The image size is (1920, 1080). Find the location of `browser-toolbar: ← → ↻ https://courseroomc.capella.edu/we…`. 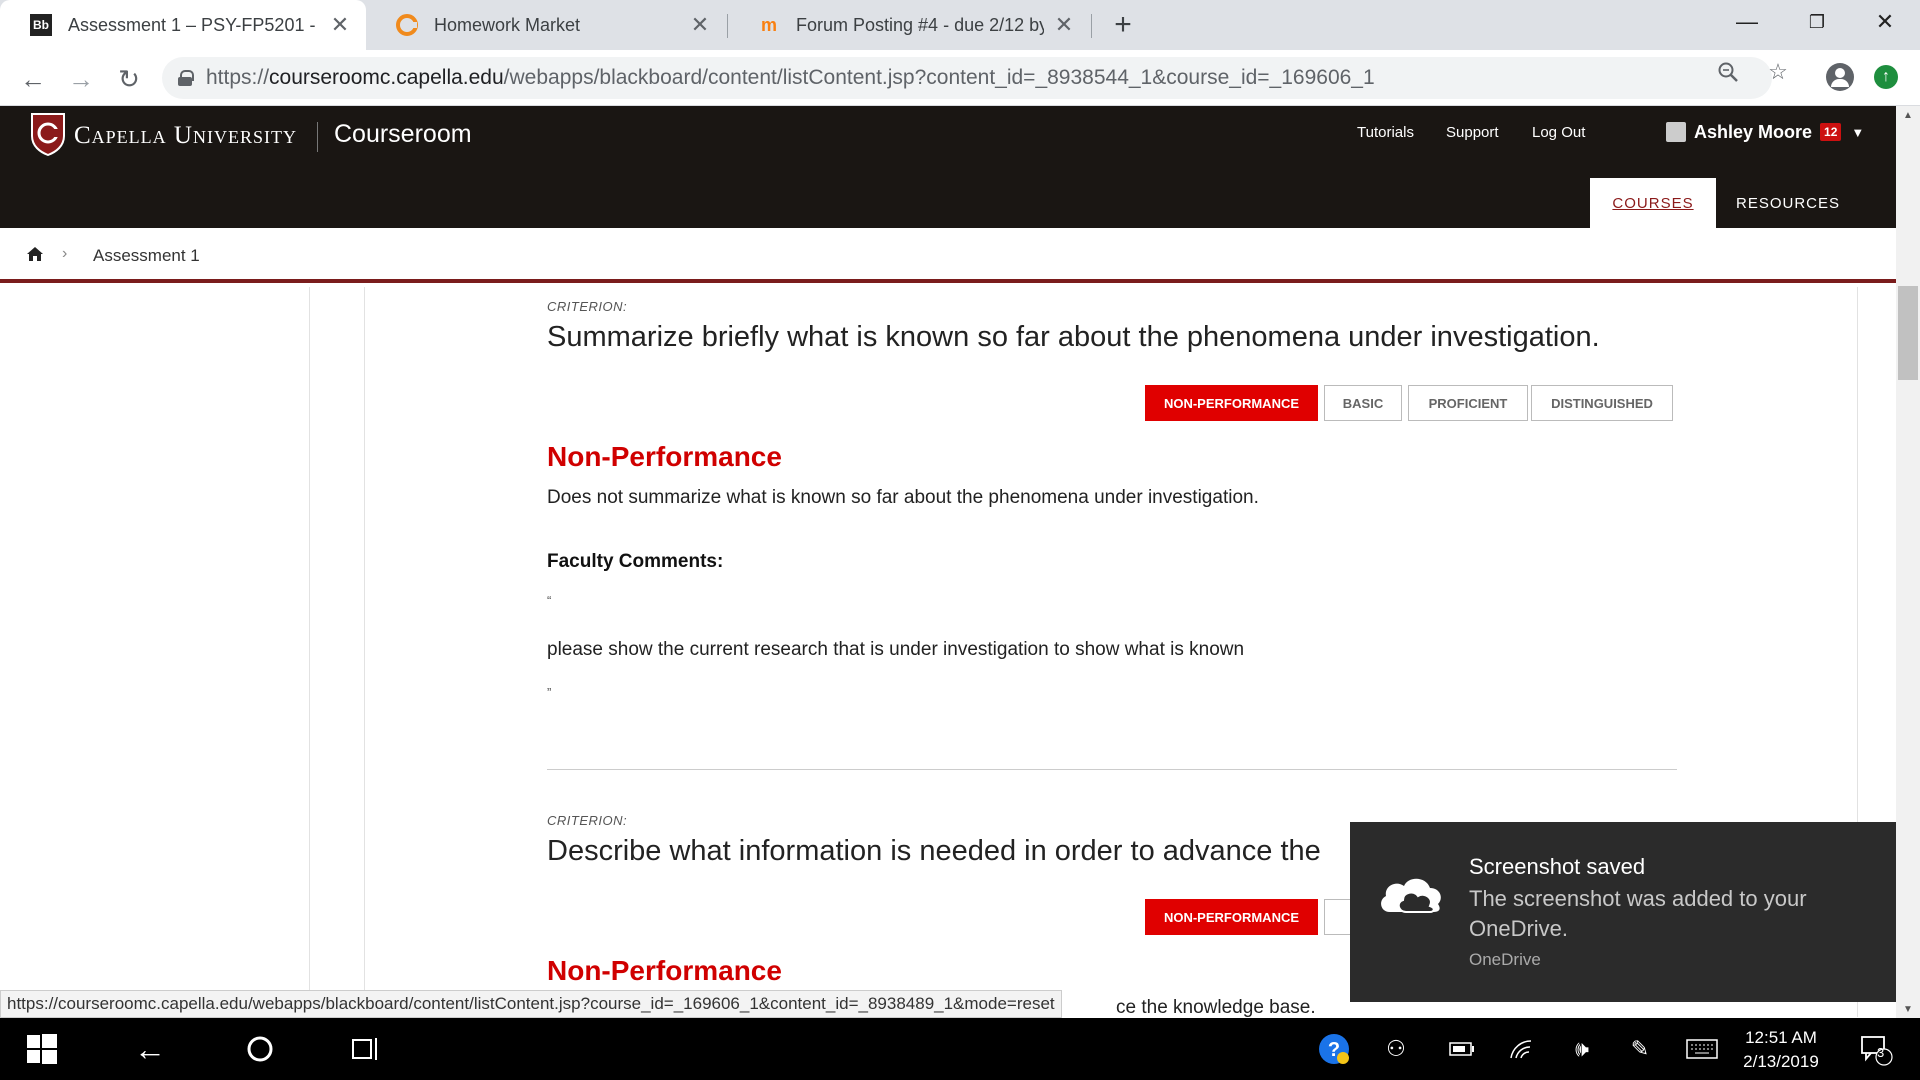

browser-toolbar: ← → ↻ https://courseroomc.capella.edu/we… is located at coordinates (960, 78).